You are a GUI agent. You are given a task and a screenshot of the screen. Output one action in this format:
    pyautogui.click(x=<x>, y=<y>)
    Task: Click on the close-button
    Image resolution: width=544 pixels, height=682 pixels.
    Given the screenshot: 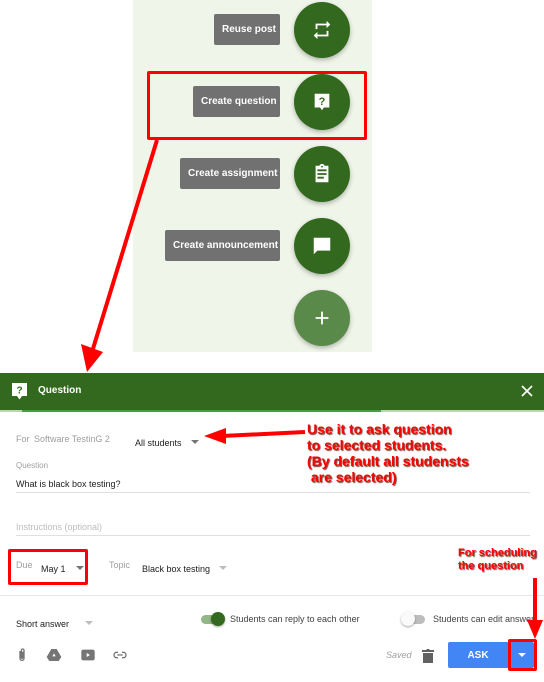 What is the action you would take?
    pyautogui.click(x=527, y=391)
    